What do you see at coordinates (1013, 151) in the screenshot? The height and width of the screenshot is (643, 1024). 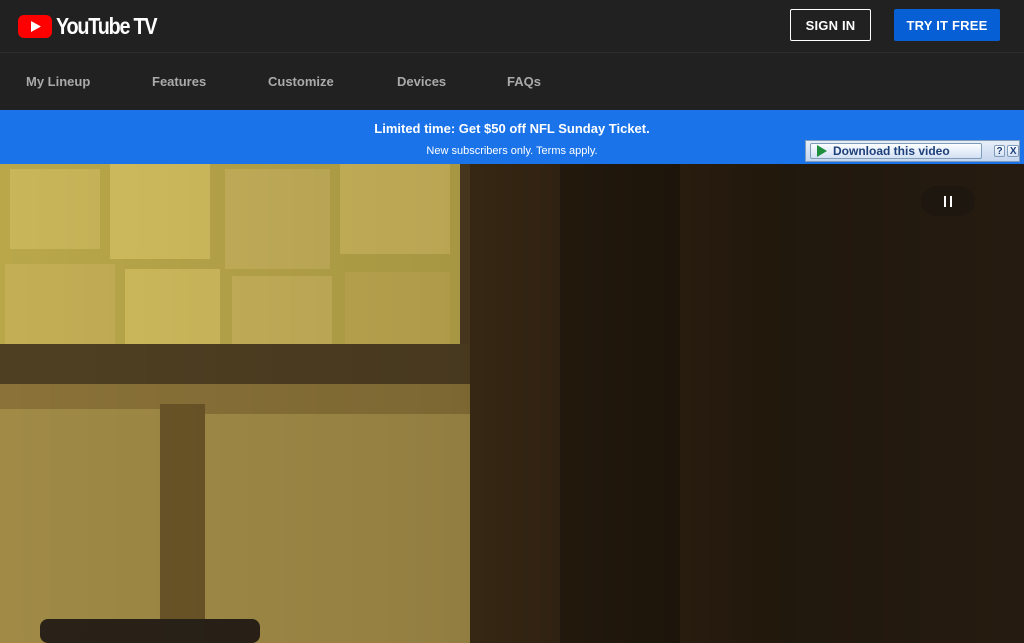 I see `close-icon: X` at bounding box center [1013, 151].